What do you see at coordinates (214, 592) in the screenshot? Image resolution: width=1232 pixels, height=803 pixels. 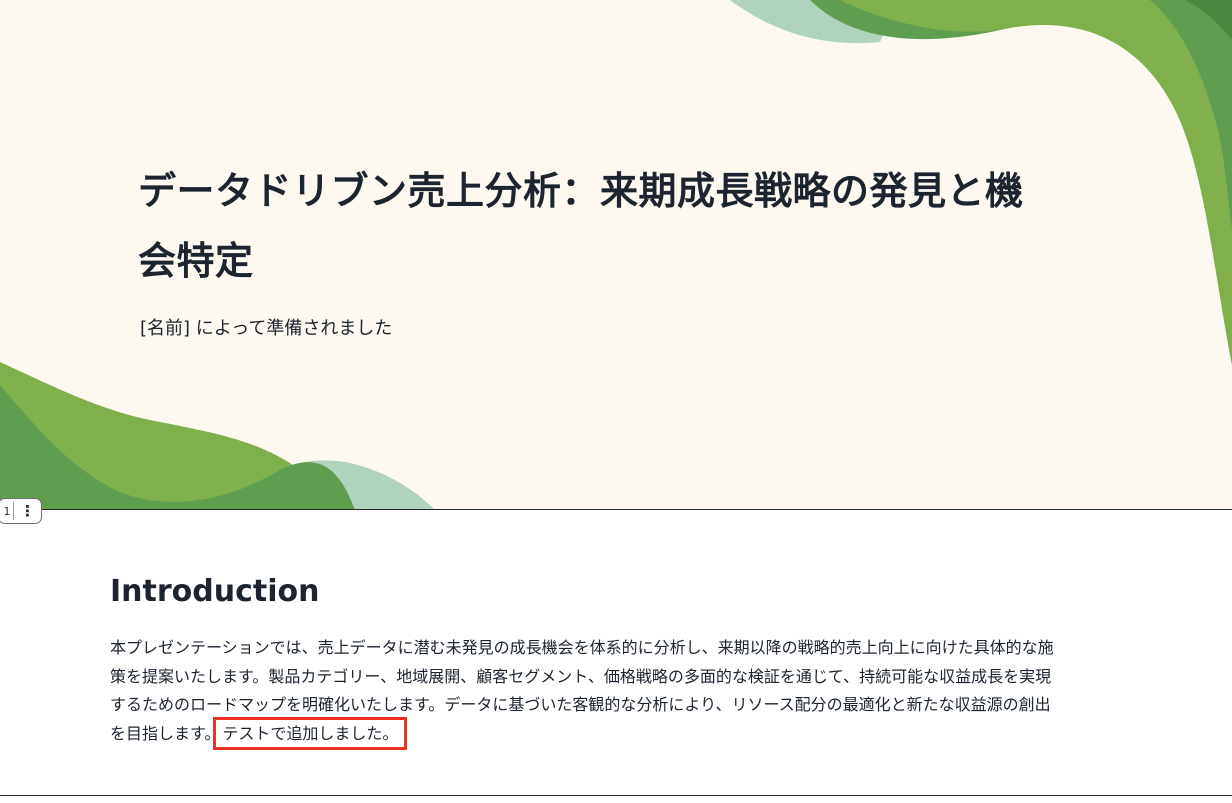 I see `intro-heading: Introduction` at bounding box center [214, 592].